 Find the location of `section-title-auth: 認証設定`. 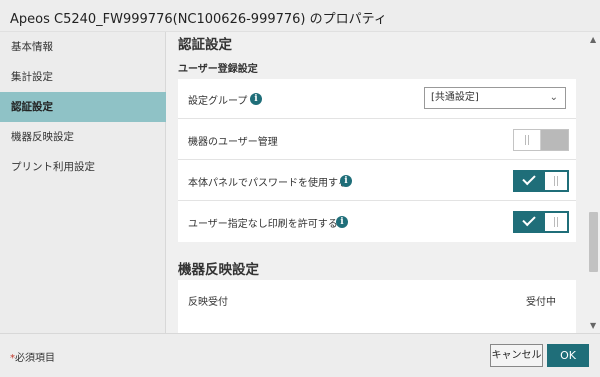

section-title-auth: 認証設定 is located at coordinates (205, 45).